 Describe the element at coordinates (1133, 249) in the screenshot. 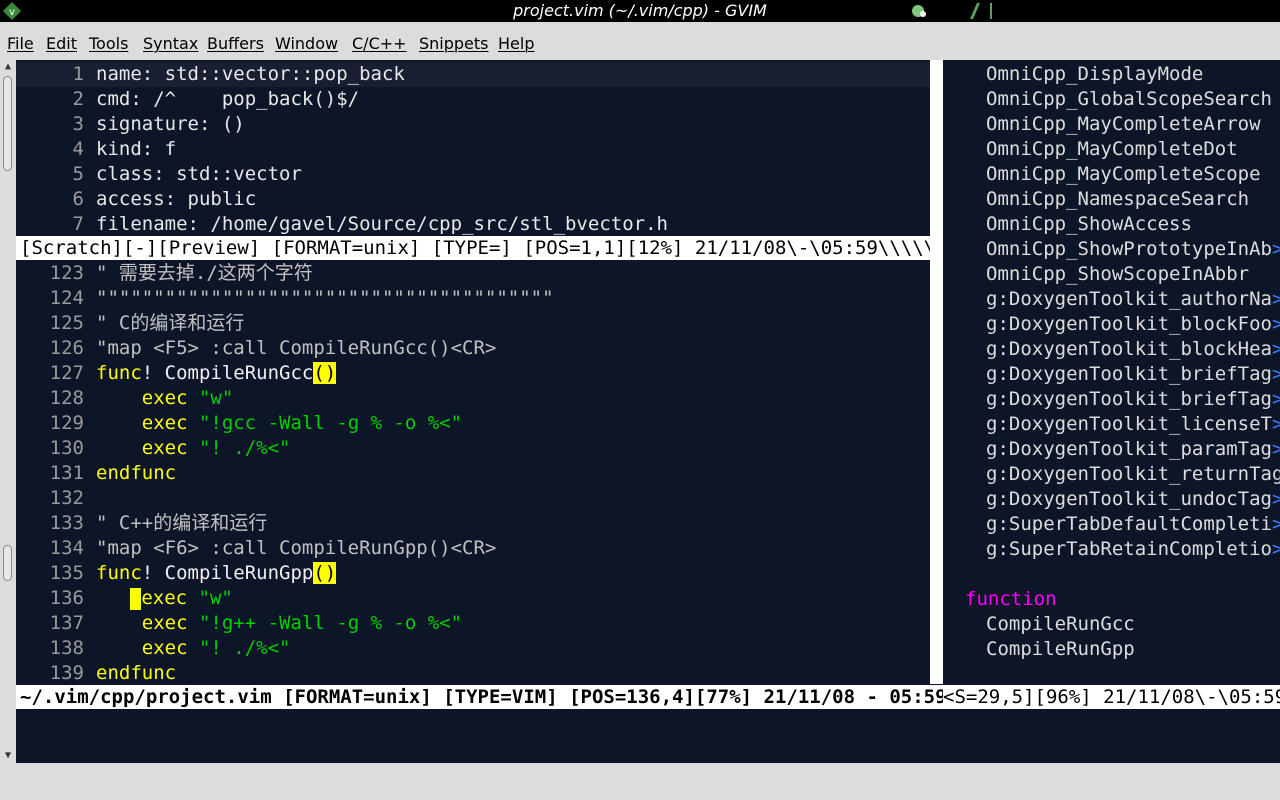

I see `taglist-variable-item: OmniCpp_ShowPrototypeInAb>` at that location.